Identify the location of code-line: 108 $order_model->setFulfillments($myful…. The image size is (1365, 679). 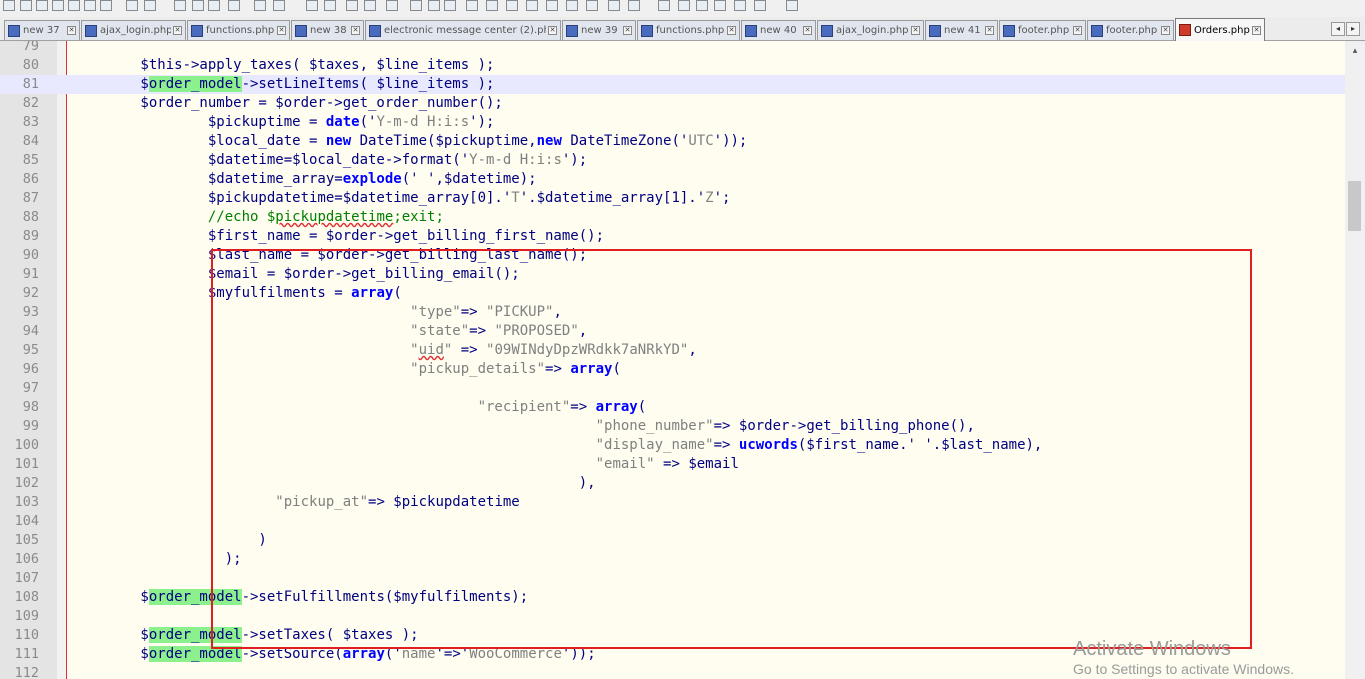
(672, 597).